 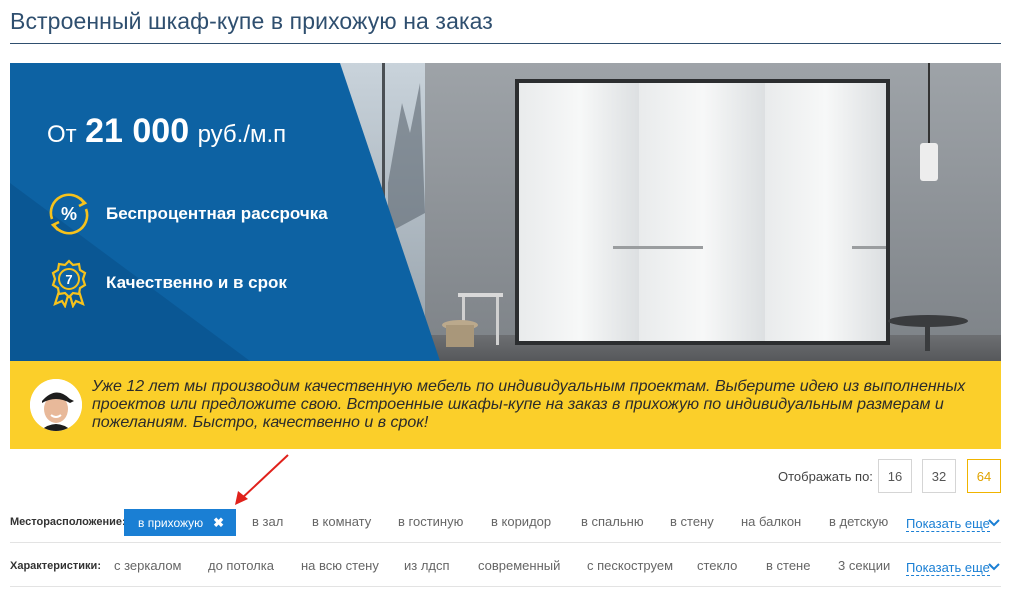 I want to click on per-page-16: 16, so click(x=895, y=476).